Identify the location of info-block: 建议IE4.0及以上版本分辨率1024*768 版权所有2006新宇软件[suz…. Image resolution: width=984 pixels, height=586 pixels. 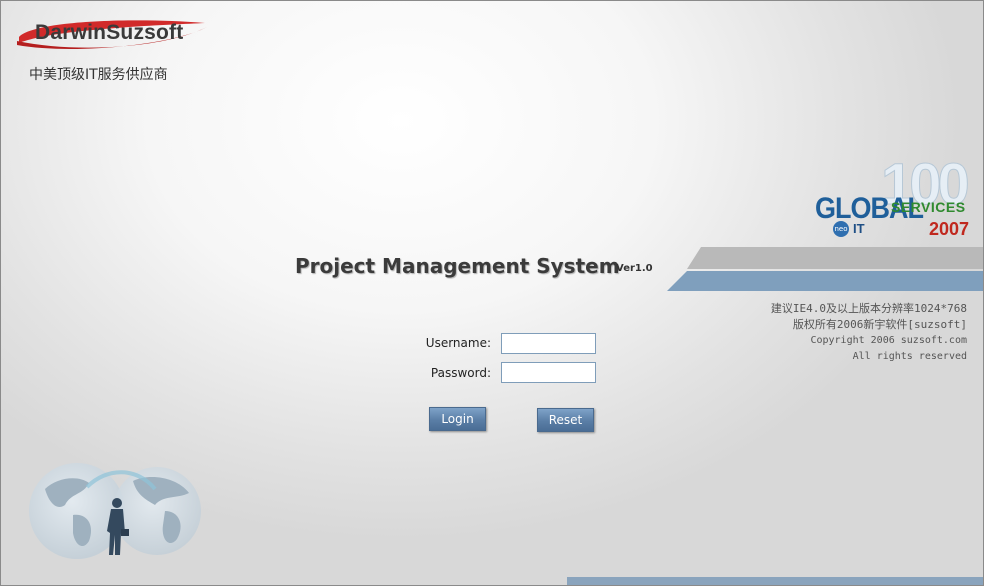
(869, 333).